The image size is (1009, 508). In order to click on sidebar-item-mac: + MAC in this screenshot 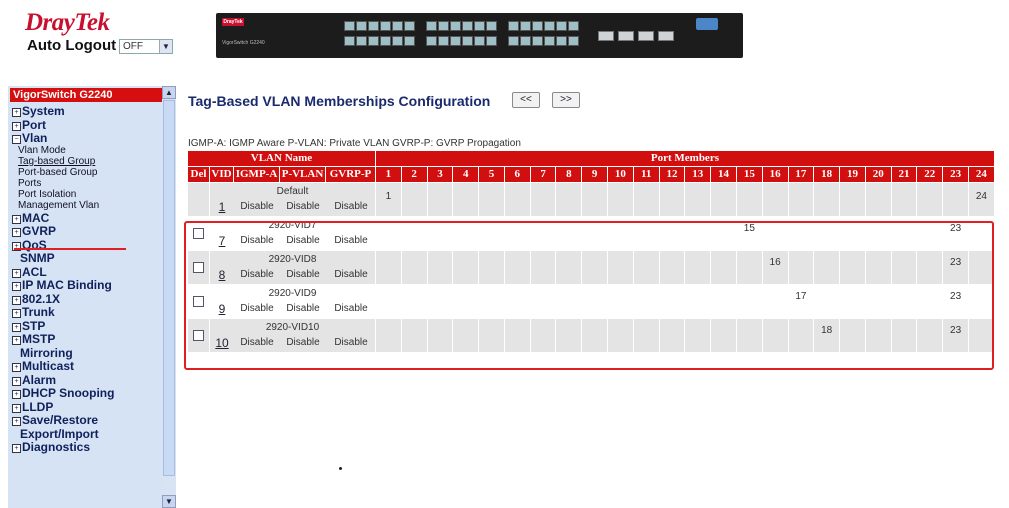, I will do `click(30, 218)`.